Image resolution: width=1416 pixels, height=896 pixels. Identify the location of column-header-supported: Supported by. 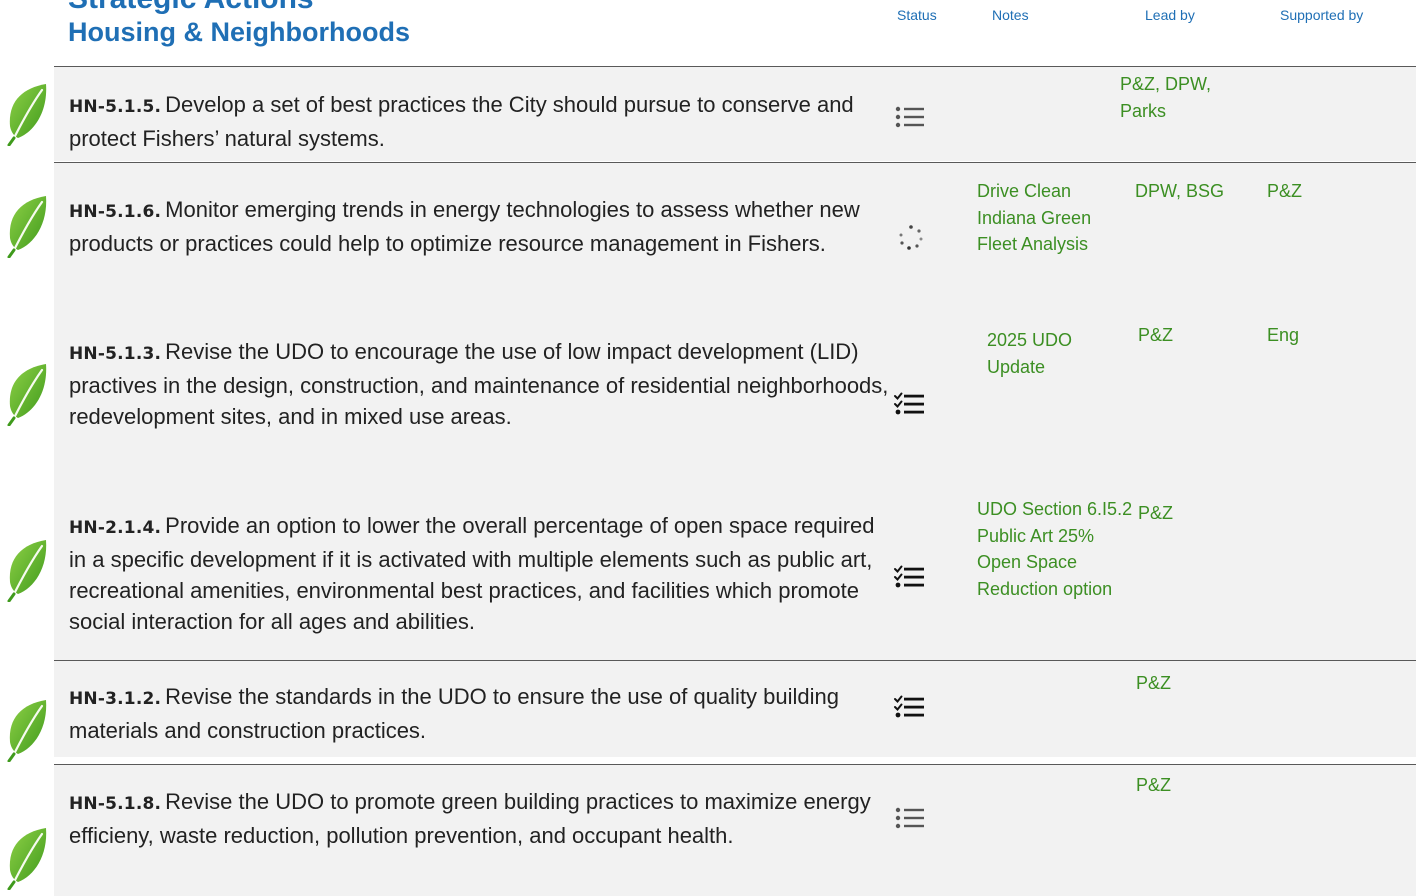
(1322, 15).